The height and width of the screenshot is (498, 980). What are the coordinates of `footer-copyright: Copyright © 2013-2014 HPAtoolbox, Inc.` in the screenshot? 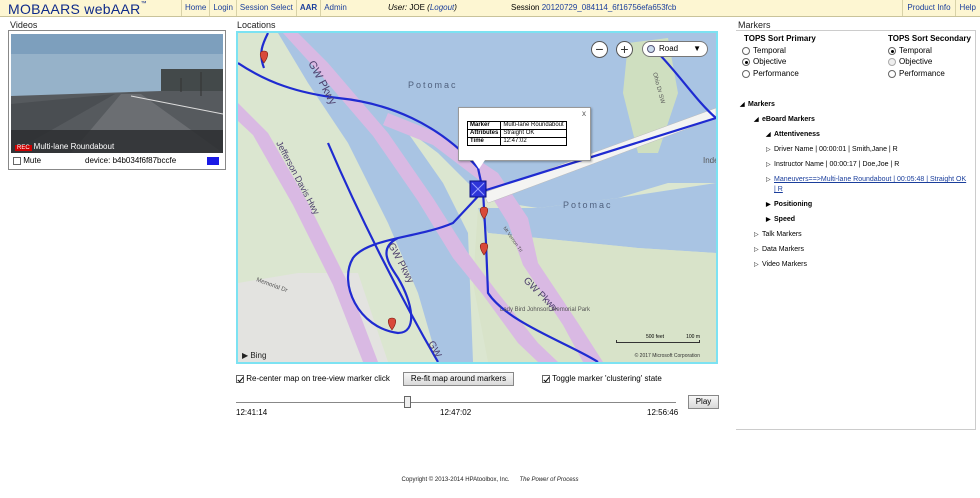 It's located at (455, 480).